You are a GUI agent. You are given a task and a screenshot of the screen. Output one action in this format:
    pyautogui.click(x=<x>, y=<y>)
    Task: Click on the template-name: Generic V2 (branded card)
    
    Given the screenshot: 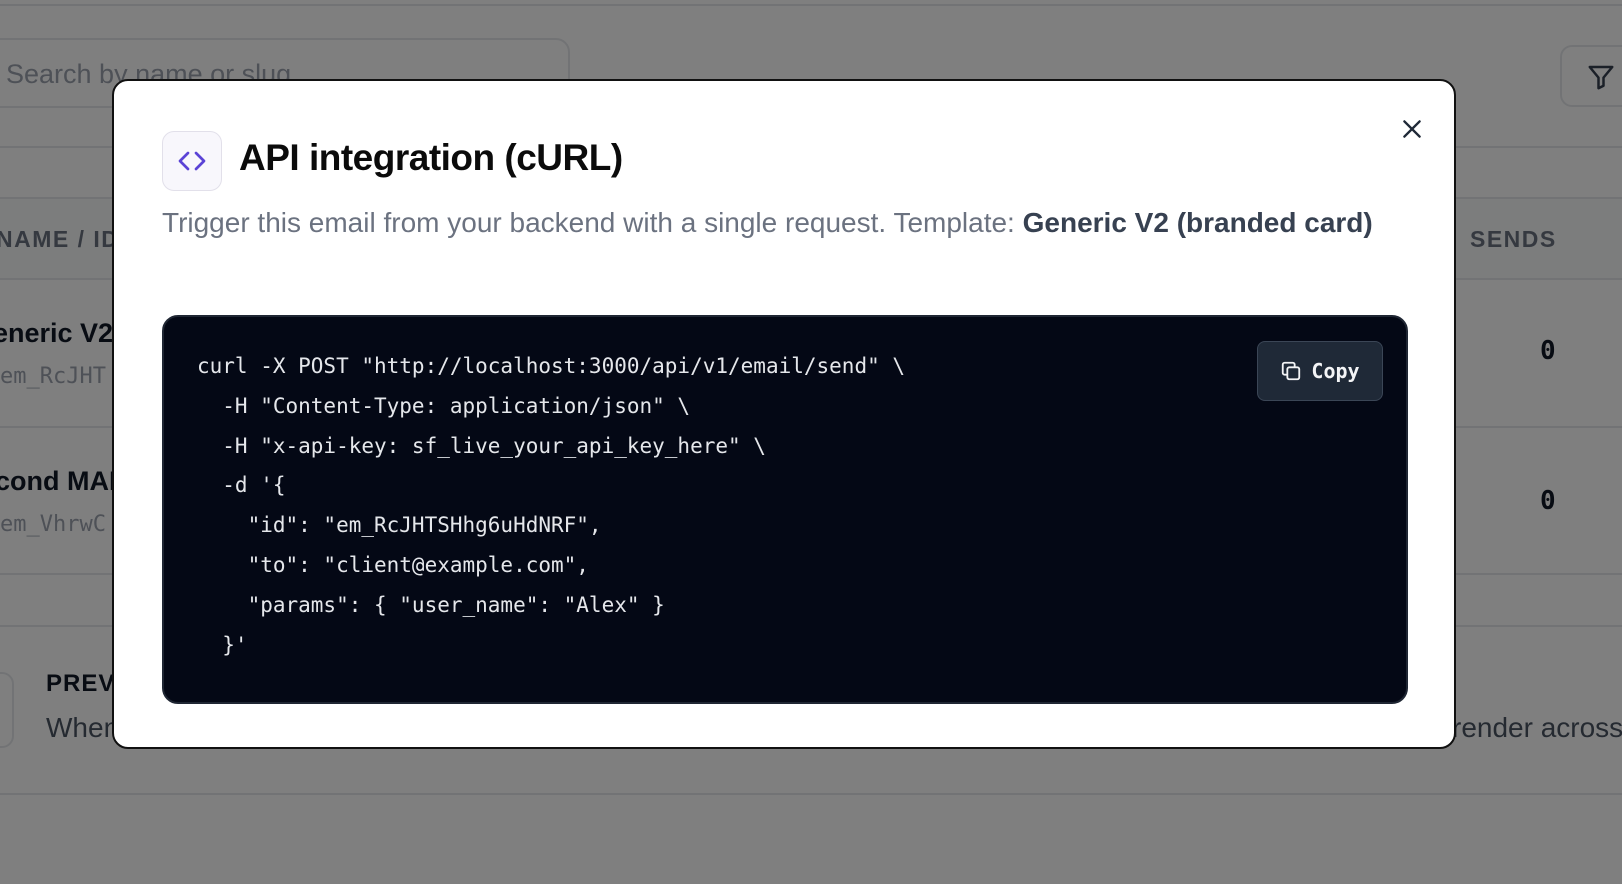 What is the action you would take?
    pyautogui.click(x=1197, y=222)
    